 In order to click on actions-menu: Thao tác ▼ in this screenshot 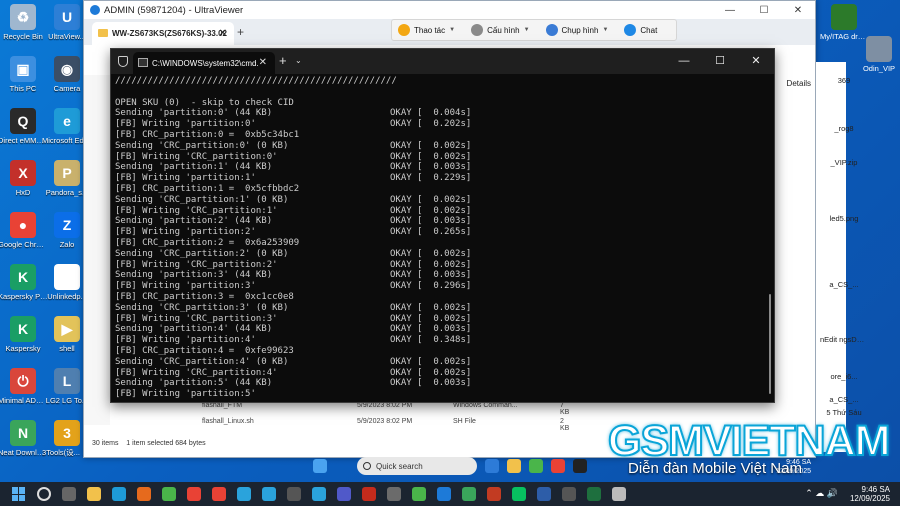, I will do `click(423, 30)`.